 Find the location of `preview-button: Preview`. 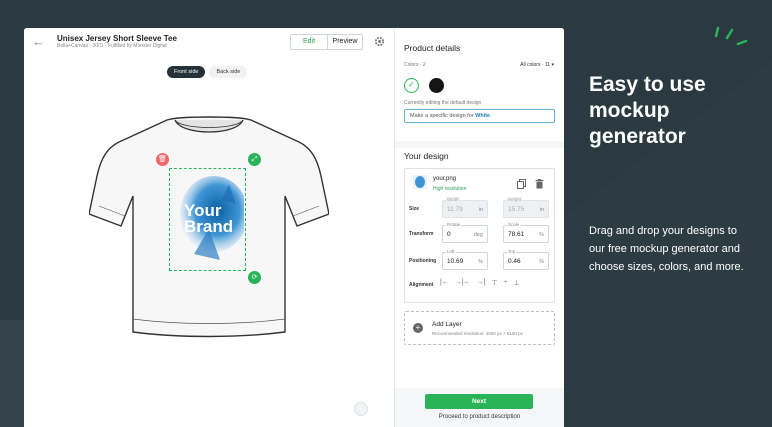

preview-button: Preview is located at coordinates (345, 42).